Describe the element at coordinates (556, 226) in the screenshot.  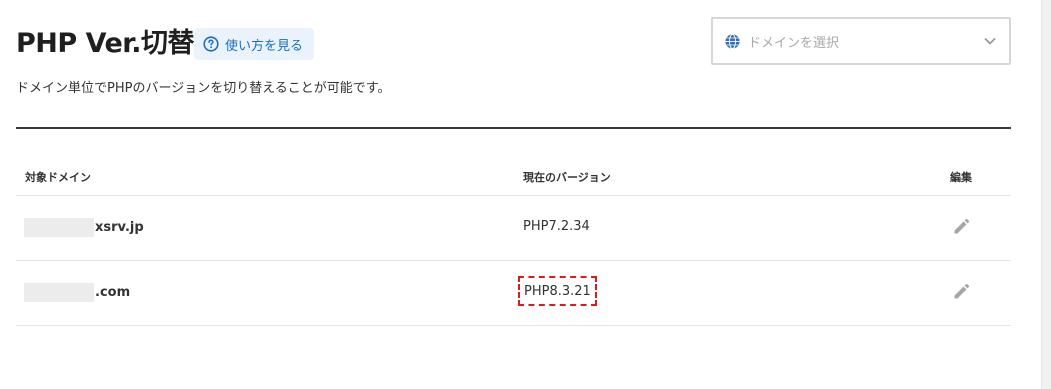
I see `version-cell: PHP7.2.34` at that location.